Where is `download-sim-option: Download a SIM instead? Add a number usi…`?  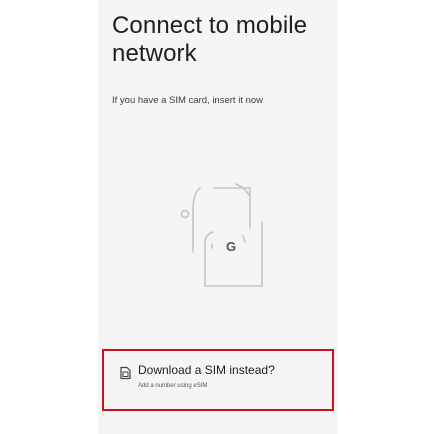 download-sim-option: Download a SIM instead? Add a number usi… is located at coordinates (218, 380).